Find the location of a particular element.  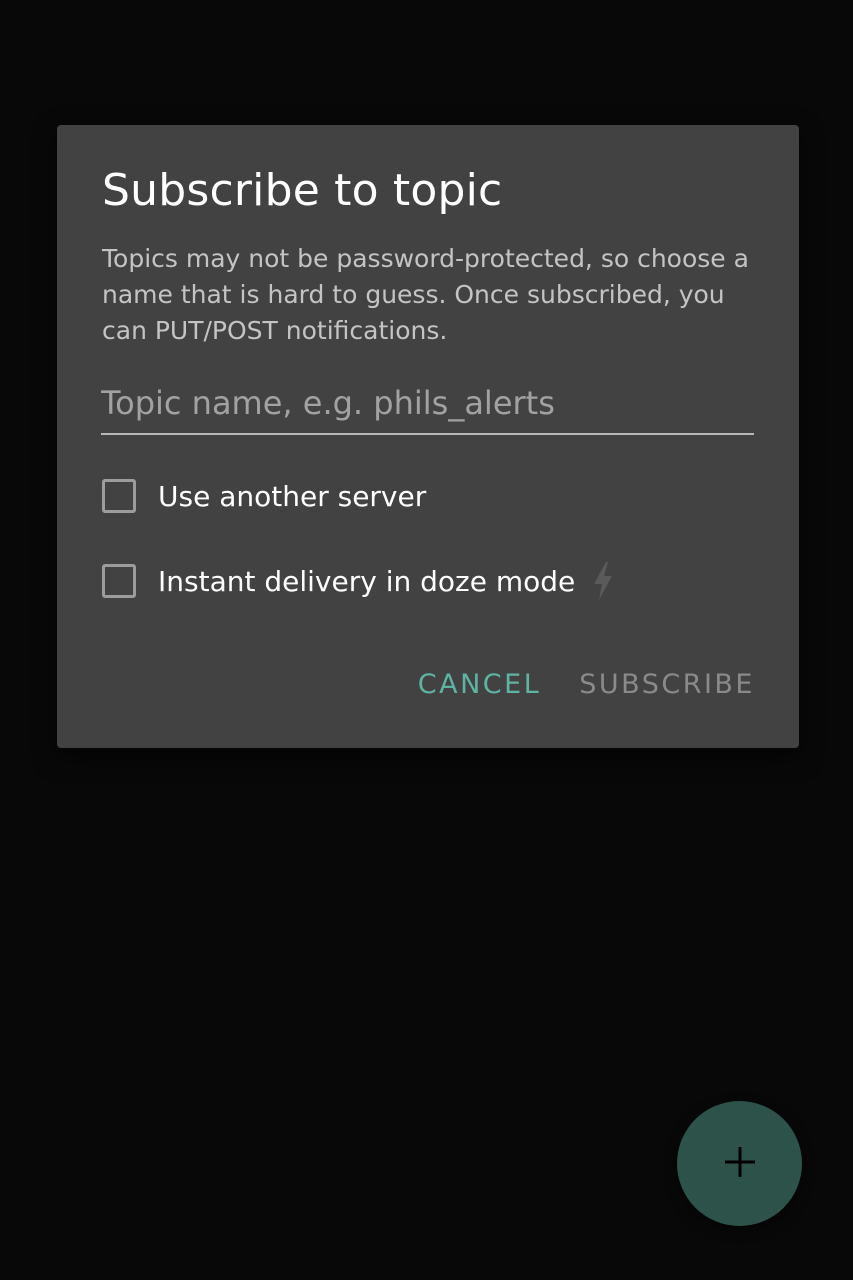

topic-name-field is located at coordinates (427, 405).